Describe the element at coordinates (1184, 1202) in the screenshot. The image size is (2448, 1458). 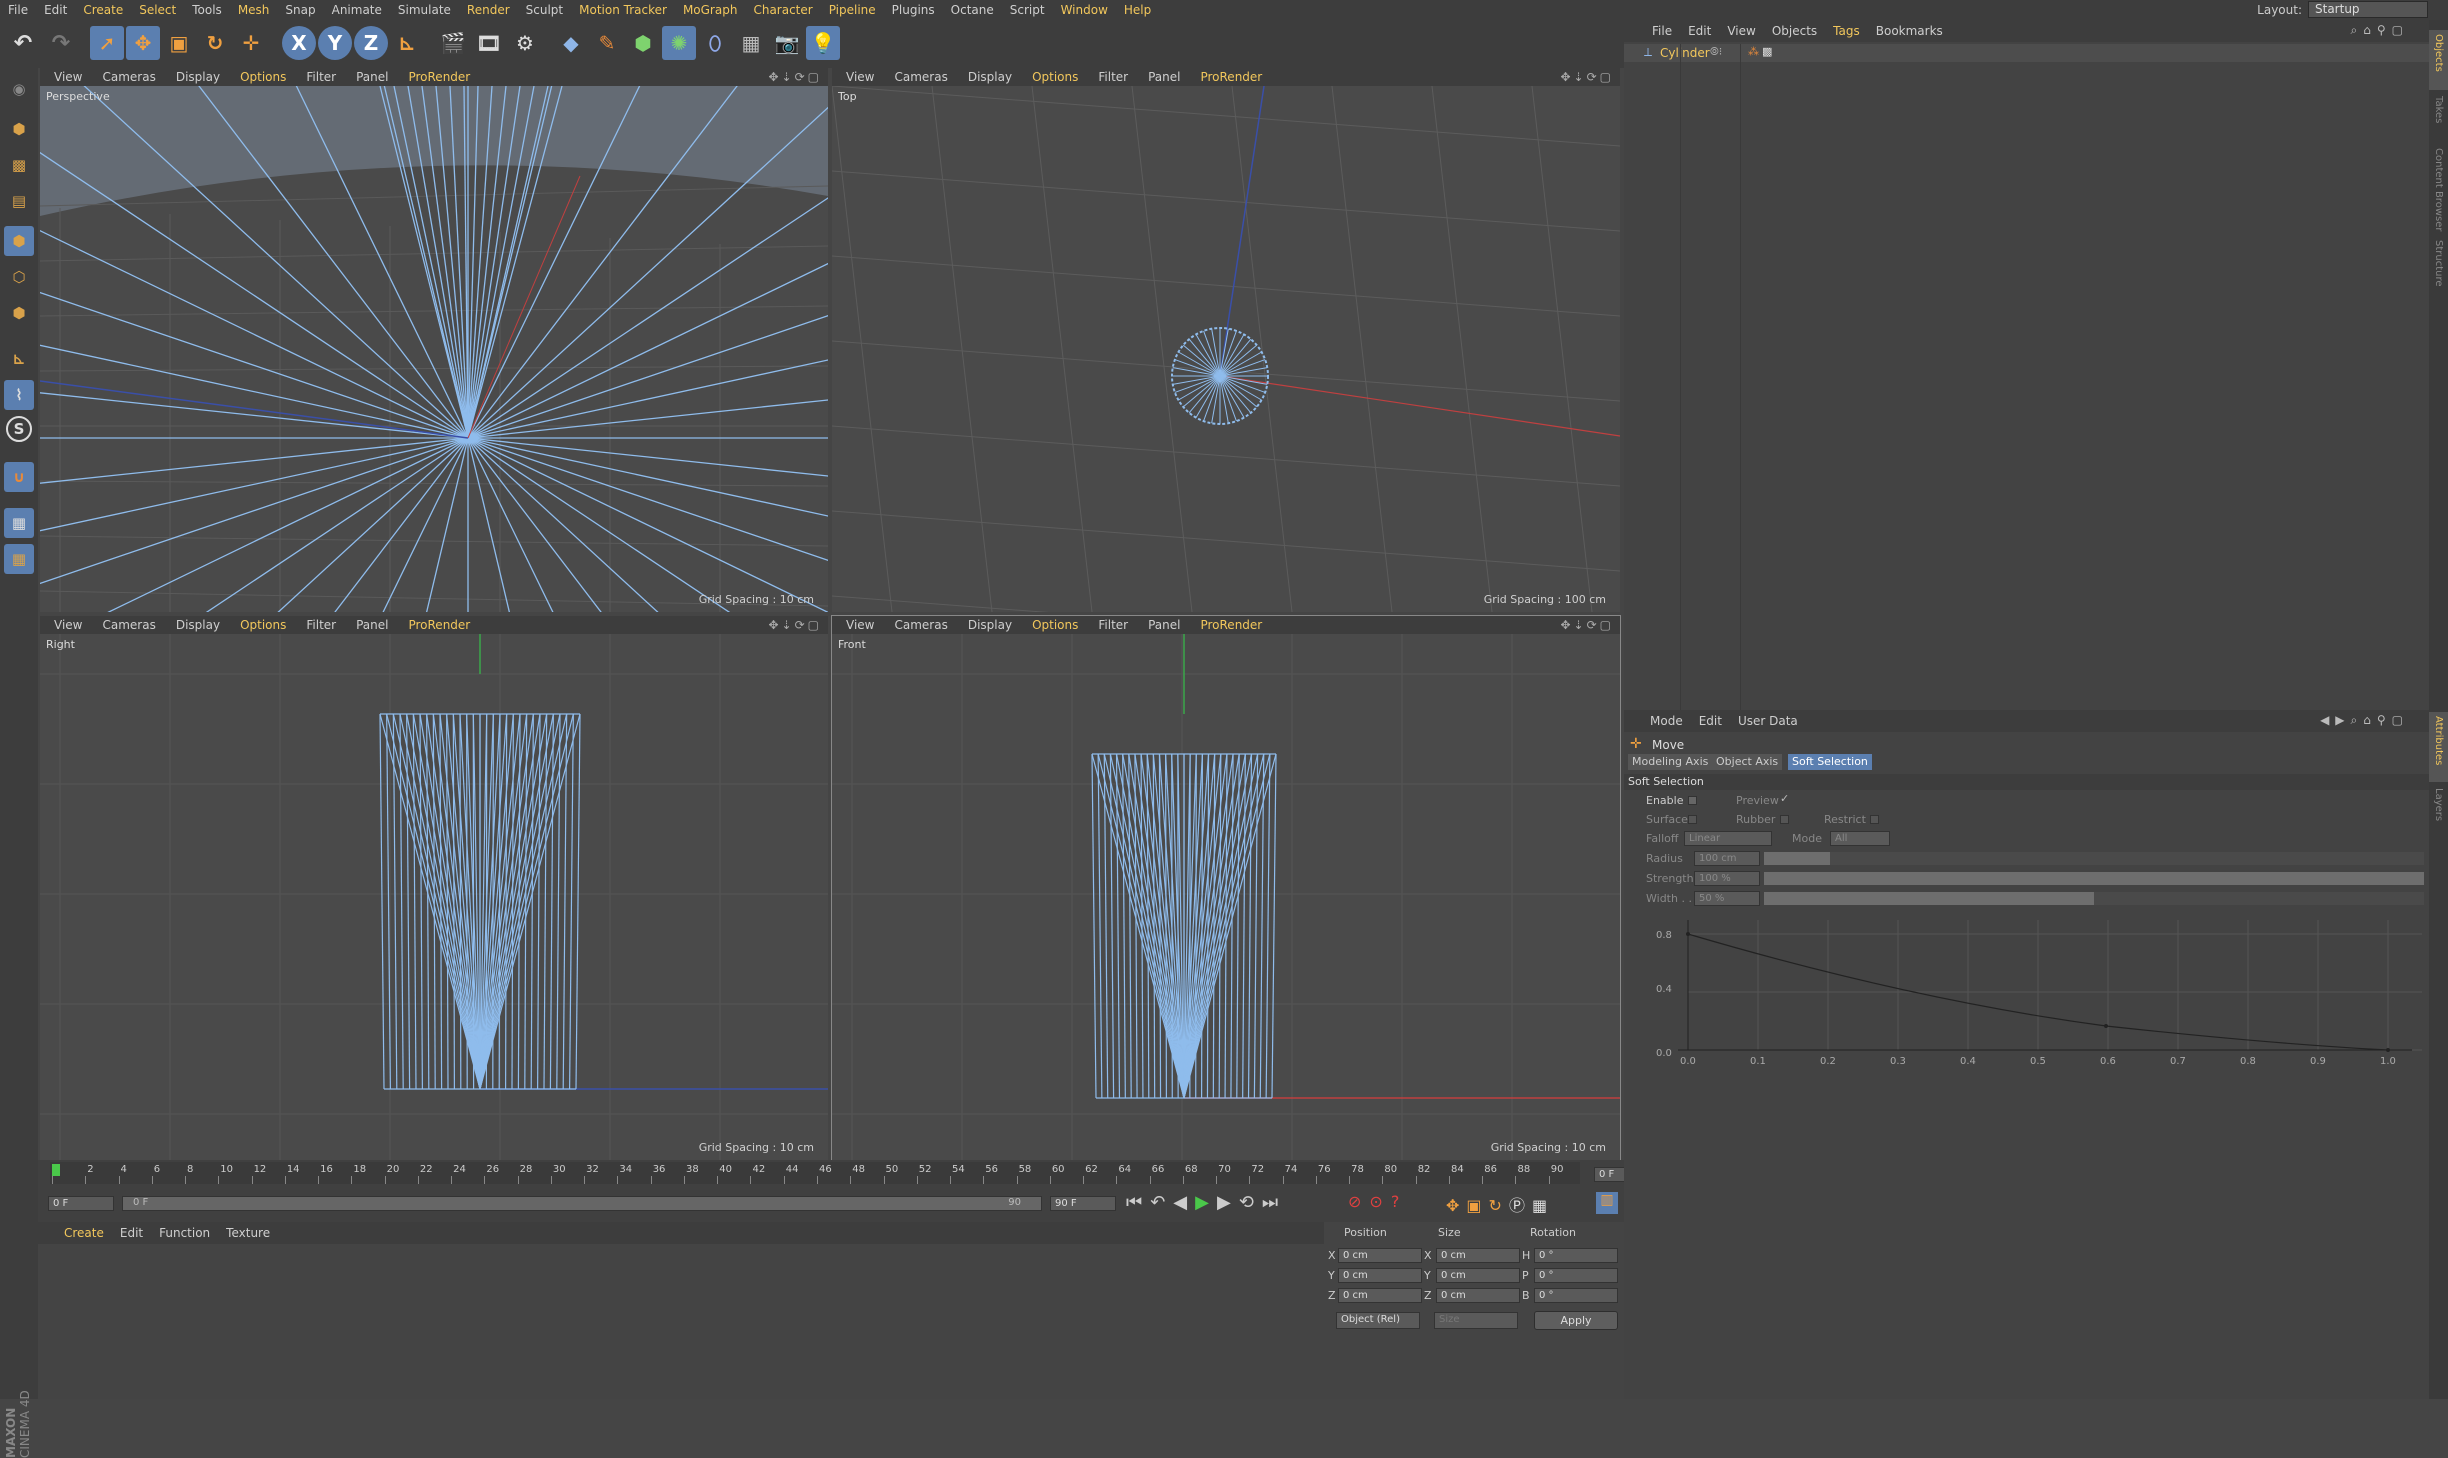
I see `prev-frame-icon: ◀` at that location.